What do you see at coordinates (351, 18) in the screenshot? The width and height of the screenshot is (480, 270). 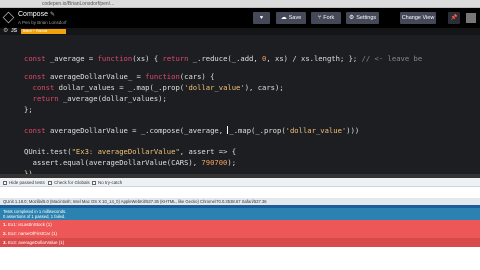 I see `gear-icon: ⚙` at bounding box center [351, 18].